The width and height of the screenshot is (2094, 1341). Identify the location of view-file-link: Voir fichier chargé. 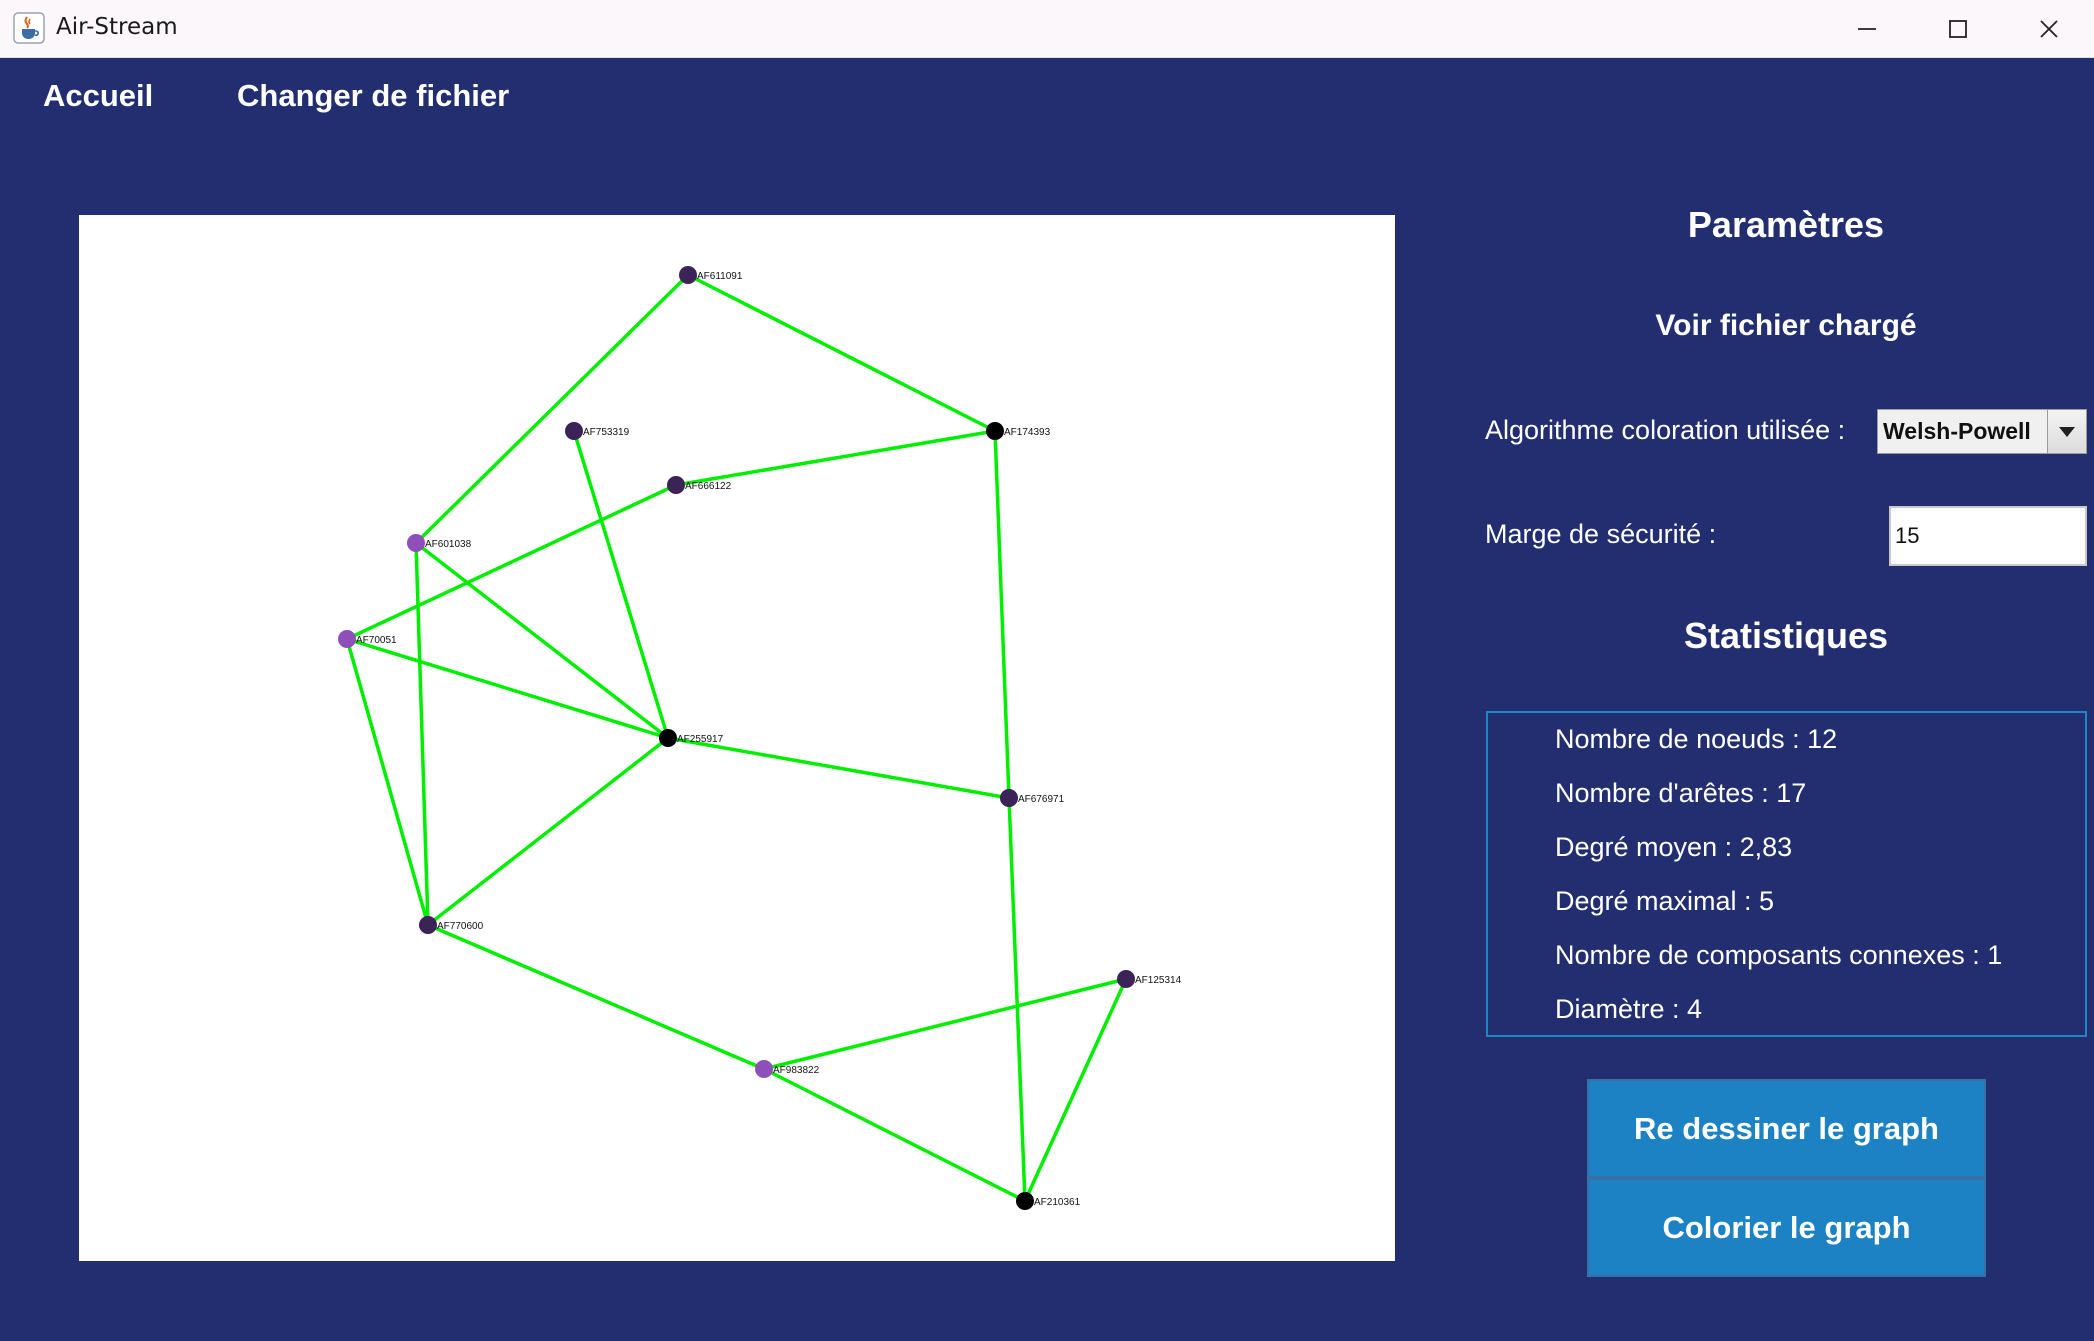
(1786, 326).